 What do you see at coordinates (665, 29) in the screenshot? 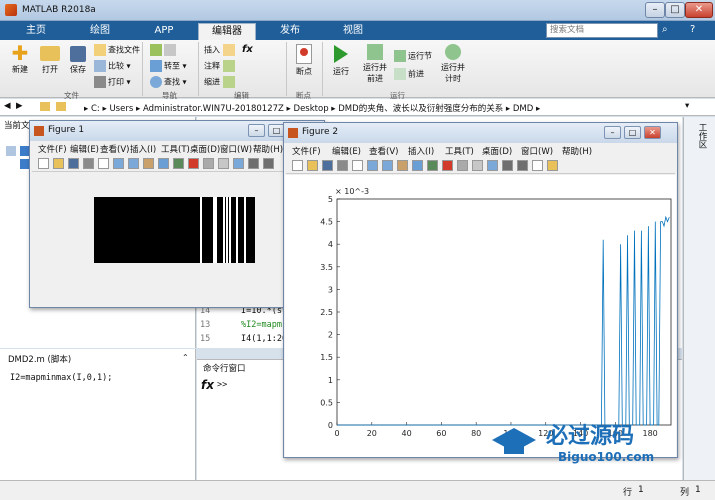
I see `search-icon: ⌕` at bounding box center [665, 29].